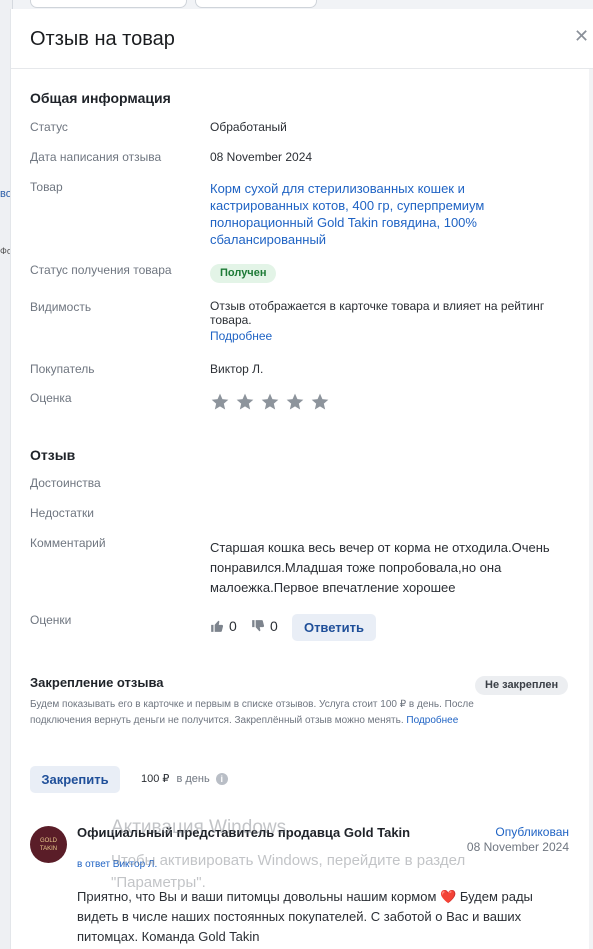 The image size is (593, 949). I want to click on rating-stars, so click(270, 402).